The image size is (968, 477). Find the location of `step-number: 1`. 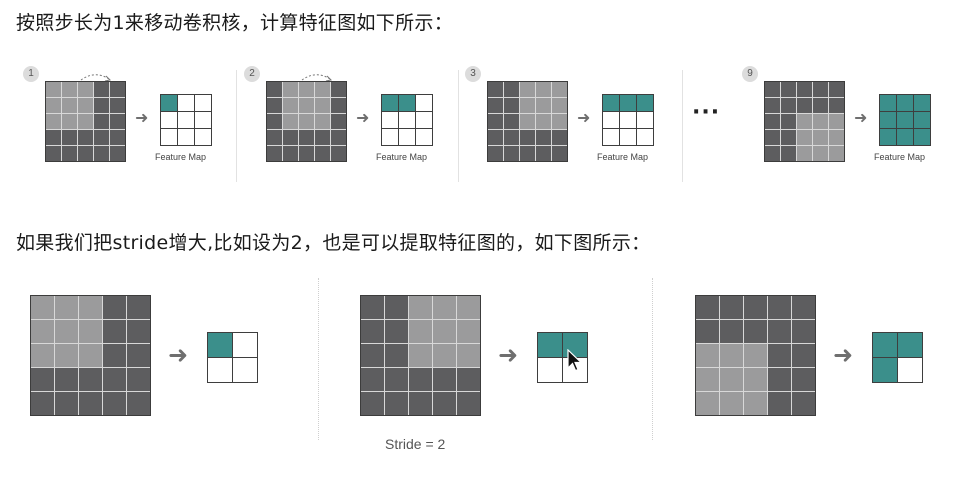

step-number: 1 is located at coordinates (31, 74).